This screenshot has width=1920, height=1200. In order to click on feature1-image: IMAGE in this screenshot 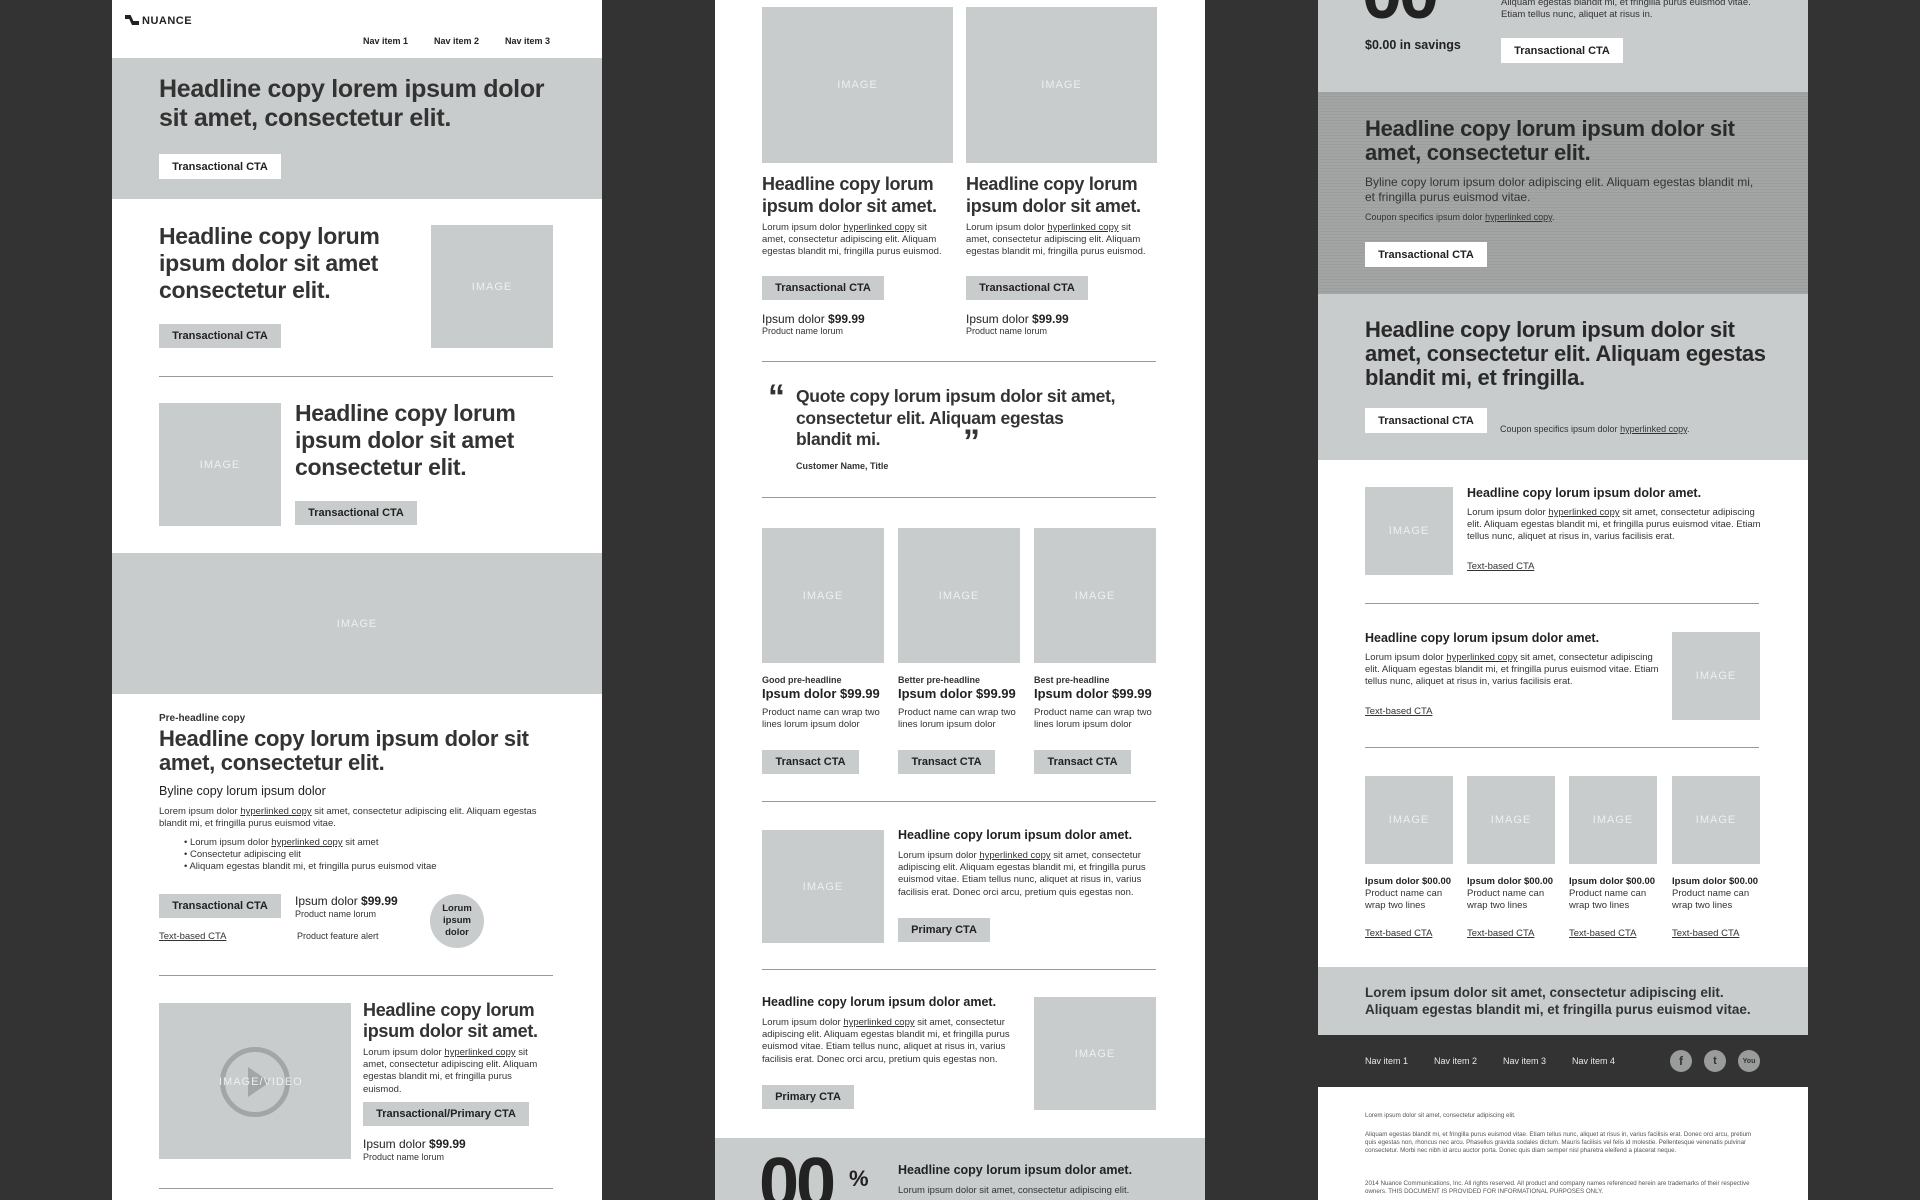, I will do `click(823, 886)`.